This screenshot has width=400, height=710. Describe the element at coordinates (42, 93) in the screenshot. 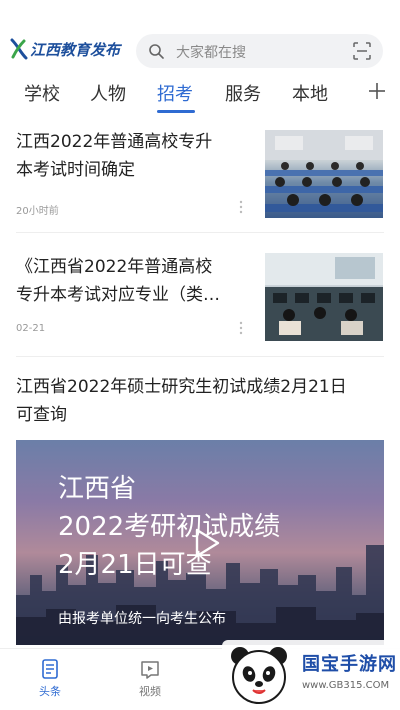

I see `tab-school: 学校` at that location.